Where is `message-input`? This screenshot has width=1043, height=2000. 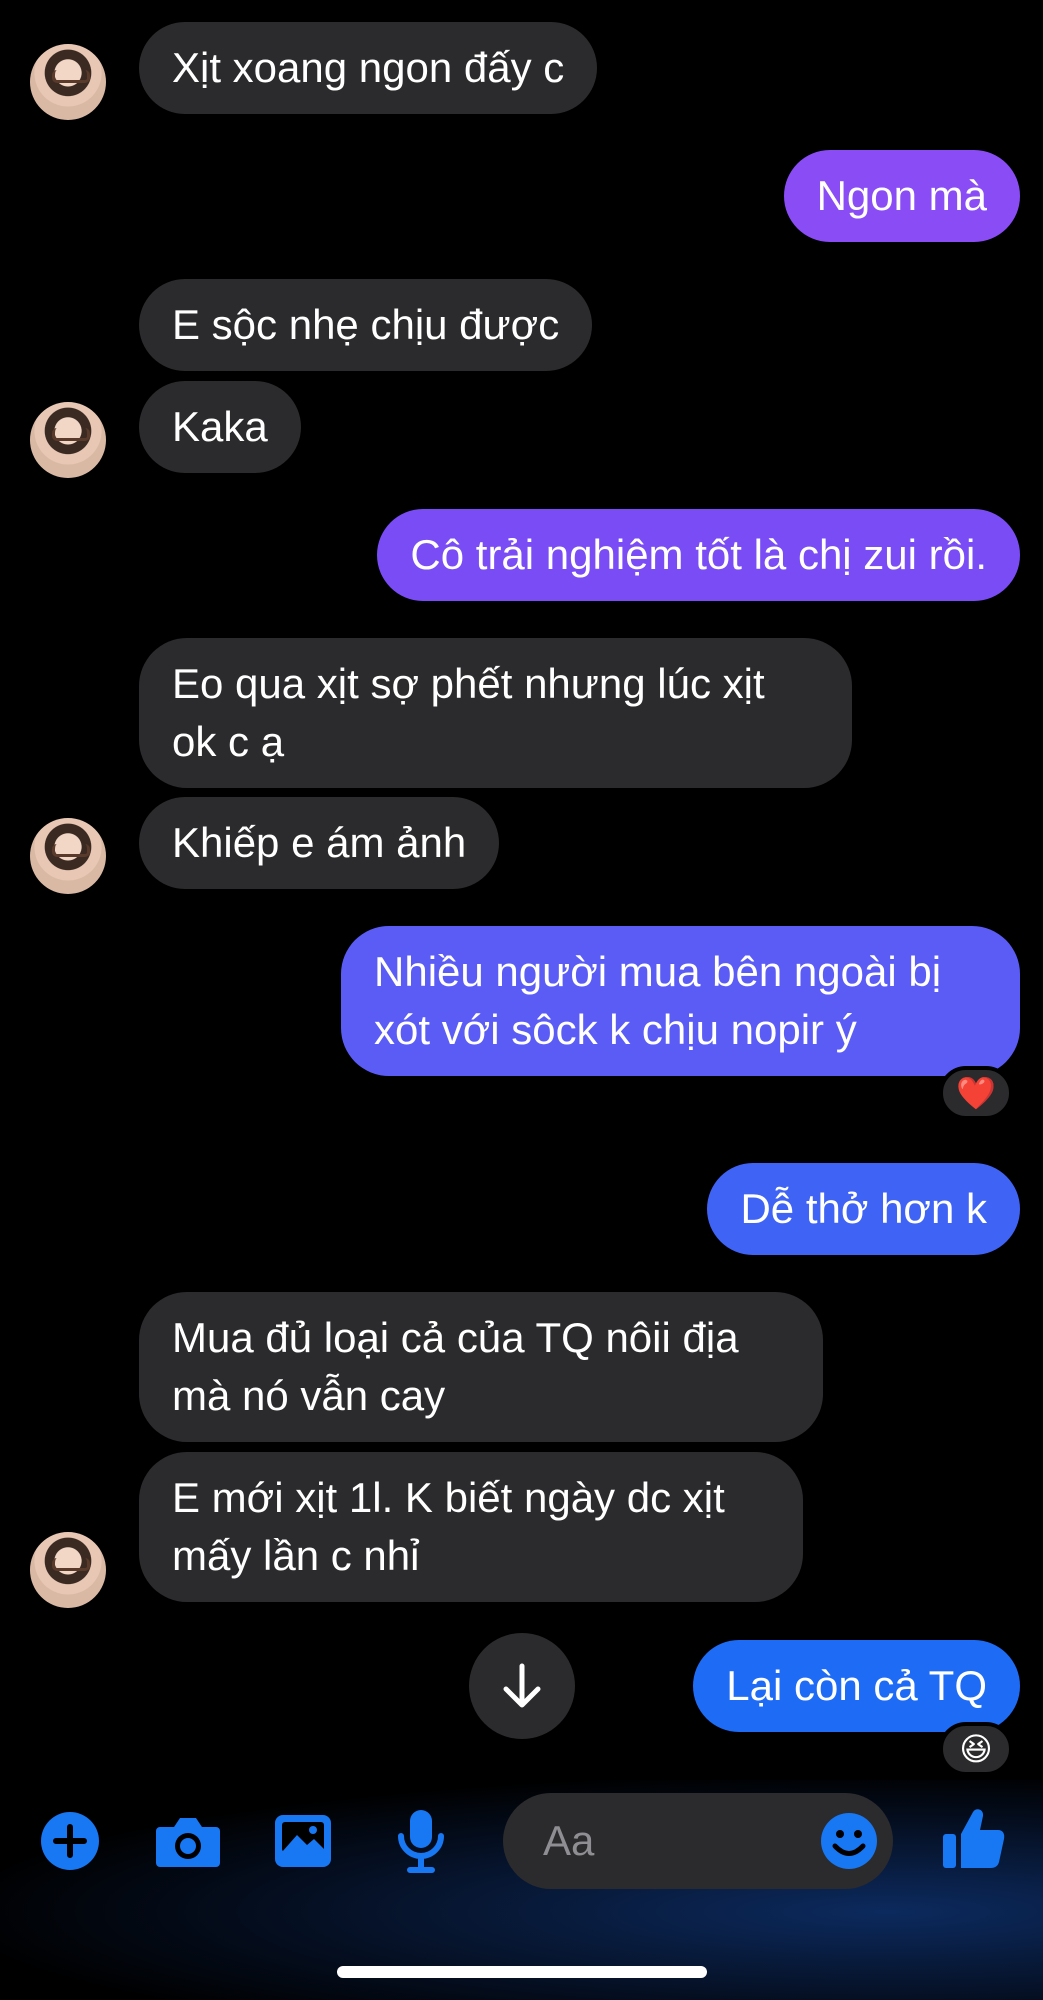
message-input is located at coordinates (663, 1841).